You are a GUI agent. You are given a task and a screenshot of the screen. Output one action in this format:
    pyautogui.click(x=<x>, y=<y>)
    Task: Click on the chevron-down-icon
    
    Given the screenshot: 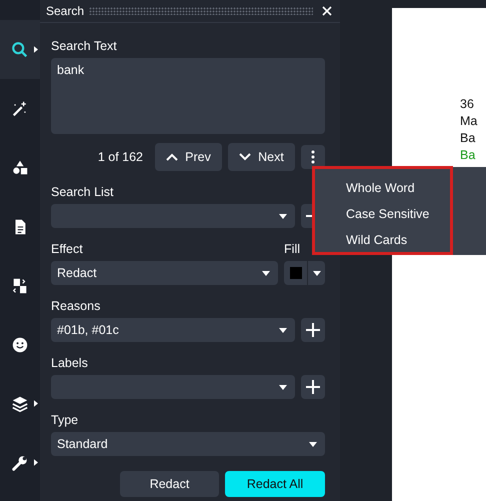 What is the action you would take?
    pyautogui.click(x=245, y=157)
    